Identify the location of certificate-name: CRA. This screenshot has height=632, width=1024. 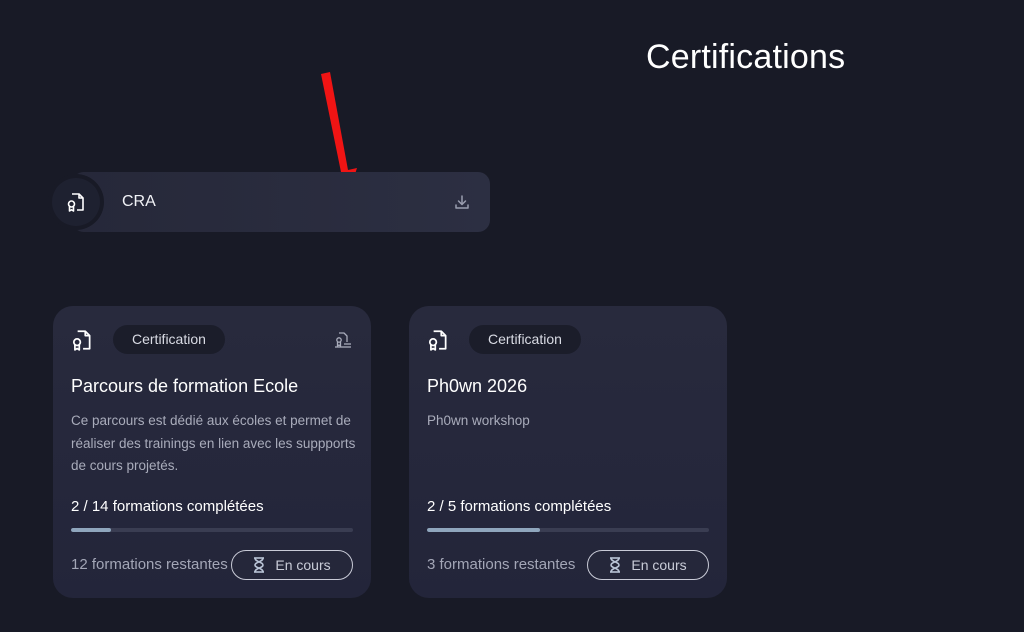
(139, 201).